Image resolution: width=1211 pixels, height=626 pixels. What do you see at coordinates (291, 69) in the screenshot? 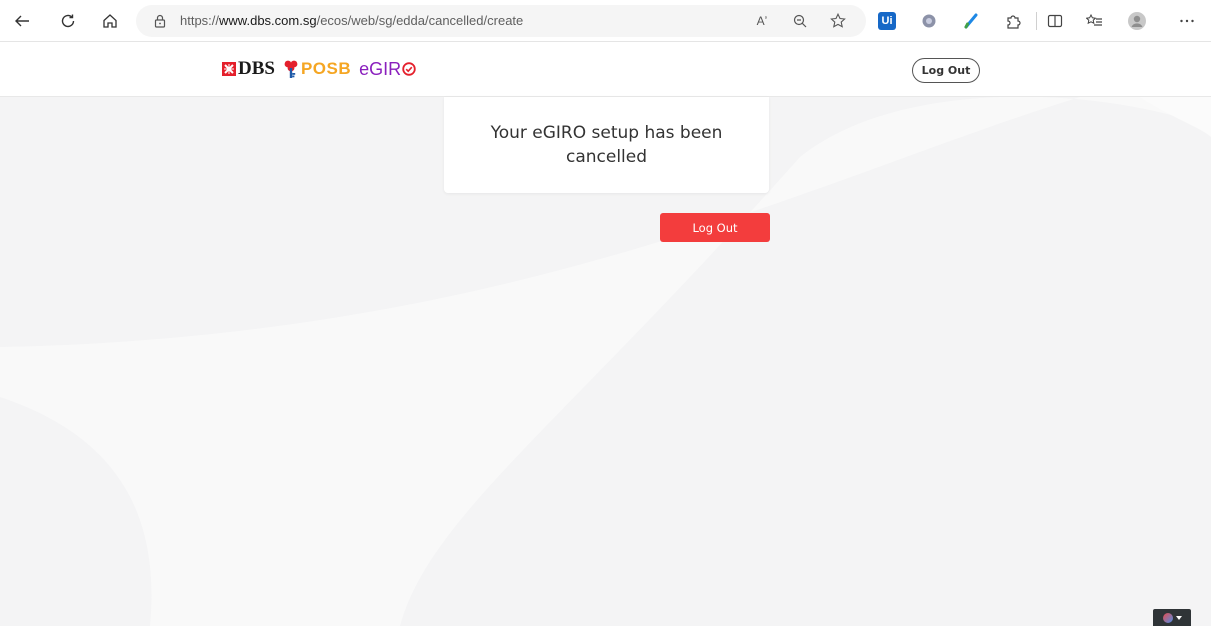
I see `posb-key-icon` at bounding box center [291, 69].